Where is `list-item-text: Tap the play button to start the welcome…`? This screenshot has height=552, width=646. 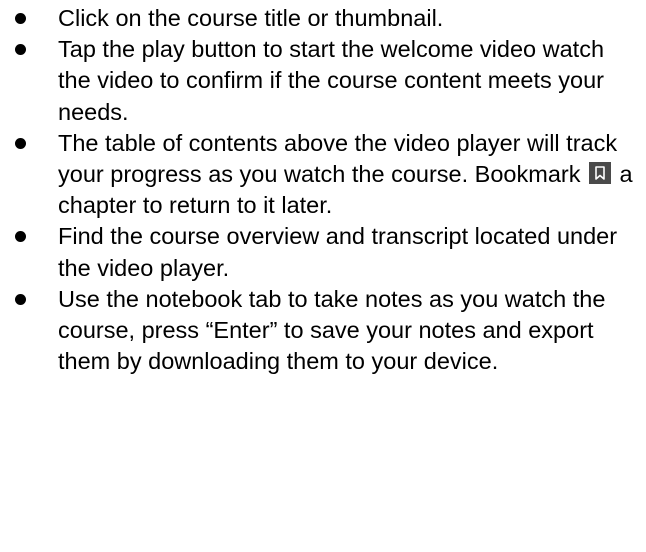 list-item-text: Tap the play button to start the welcome… is located at coordinates (331, 80).